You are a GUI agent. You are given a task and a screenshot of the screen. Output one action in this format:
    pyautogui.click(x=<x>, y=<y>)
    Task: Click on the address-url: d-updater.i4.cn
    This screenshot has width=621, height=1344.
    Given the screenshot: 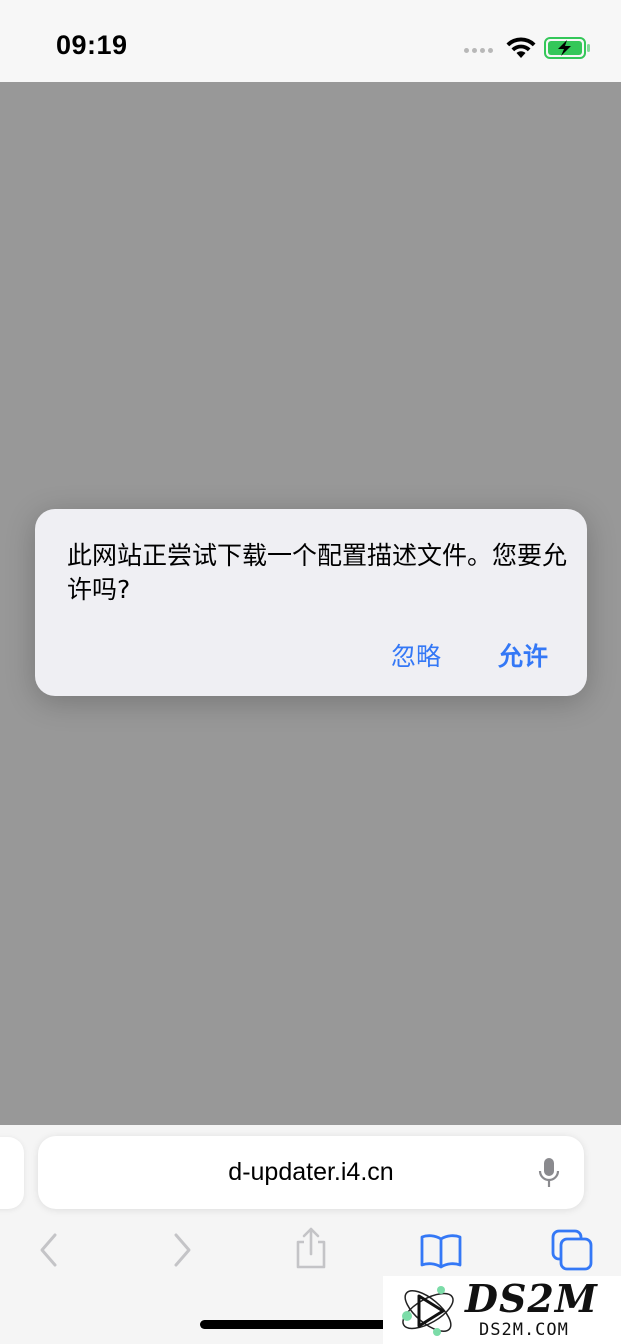 What is the action you would take?
    pyautogui.click(x=311, y=1172)
    